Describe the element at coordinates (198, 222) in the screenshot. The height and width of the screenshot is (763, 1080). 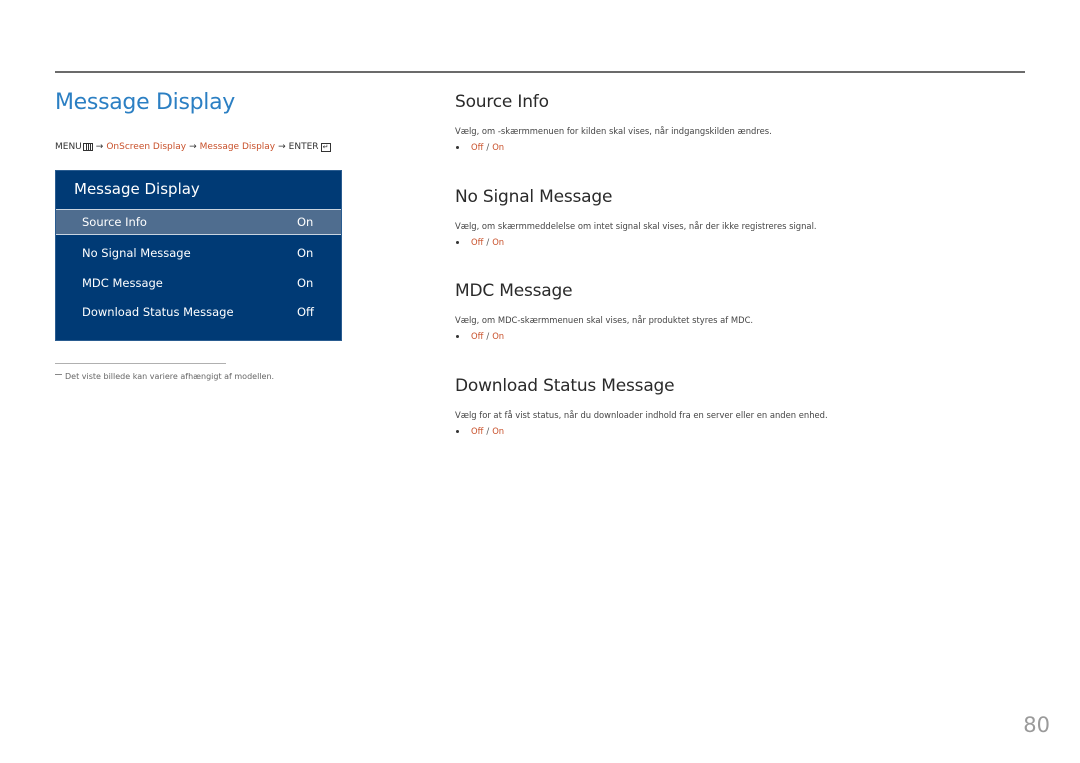
I see `osd-item-source-info: Source Info On` at that location.